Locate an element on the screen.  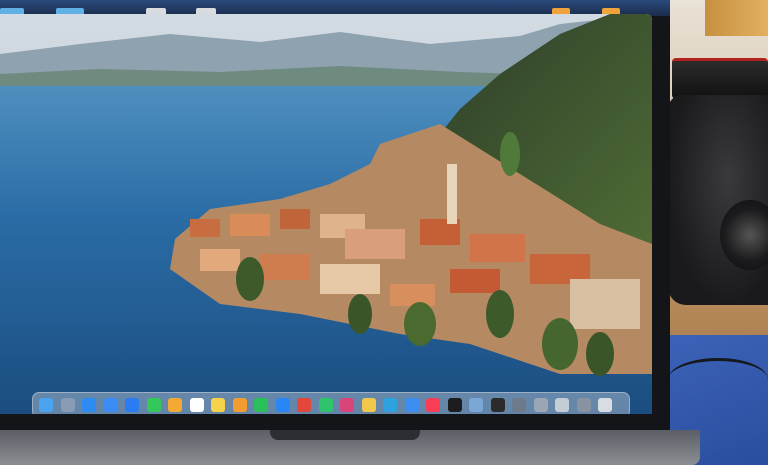
slack-icon is located at coordinates (347, 405).